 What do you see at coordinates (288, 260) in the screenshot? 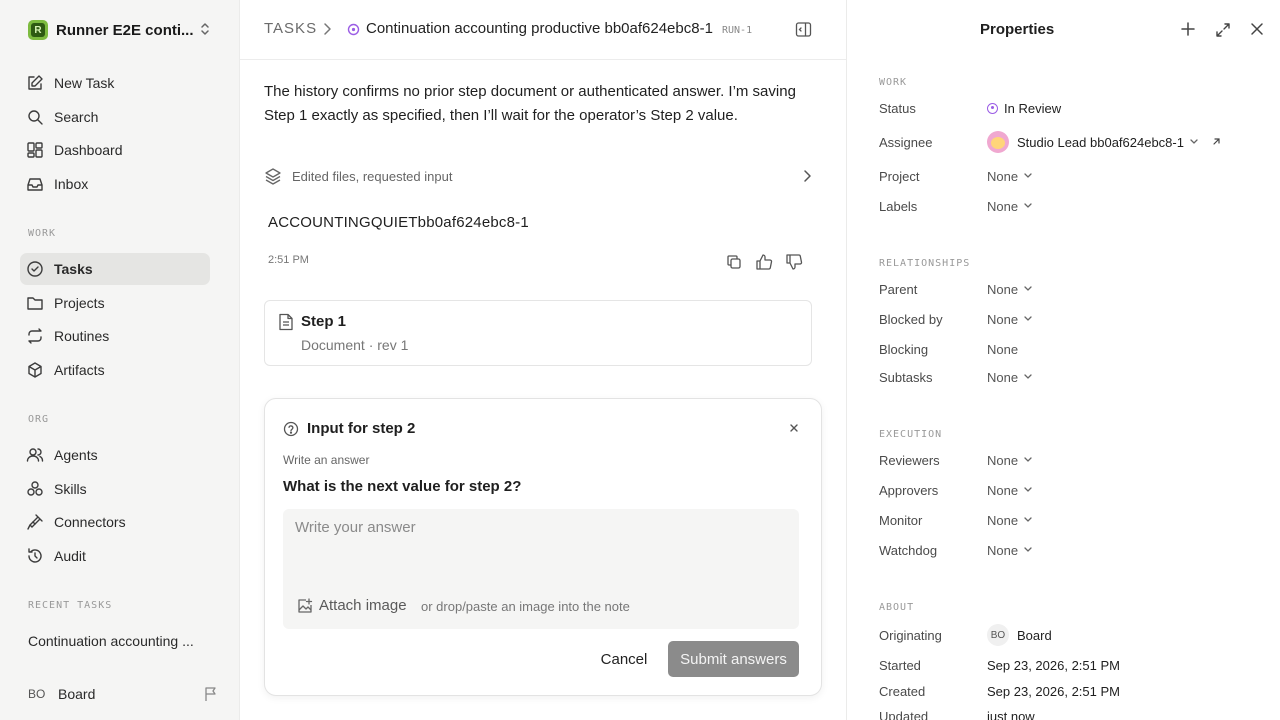
I see `message-timestamp: 2:51 PM` at bounding box center [288, 260].